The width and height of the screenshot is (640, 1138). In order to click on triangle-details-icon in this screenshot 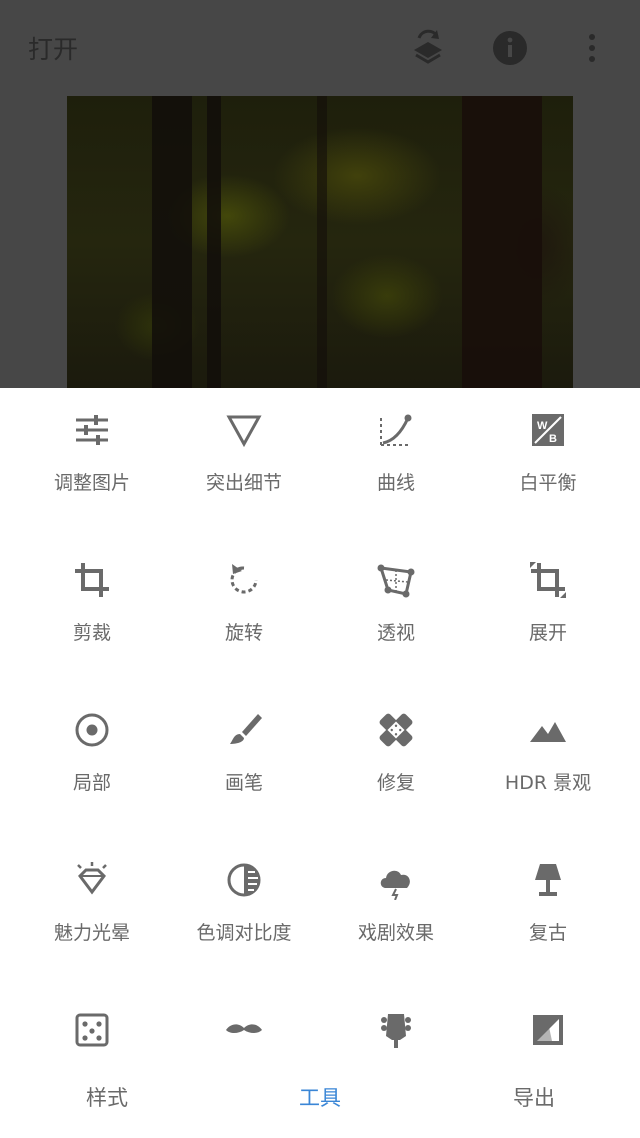, I will do `click(244, 430)`.